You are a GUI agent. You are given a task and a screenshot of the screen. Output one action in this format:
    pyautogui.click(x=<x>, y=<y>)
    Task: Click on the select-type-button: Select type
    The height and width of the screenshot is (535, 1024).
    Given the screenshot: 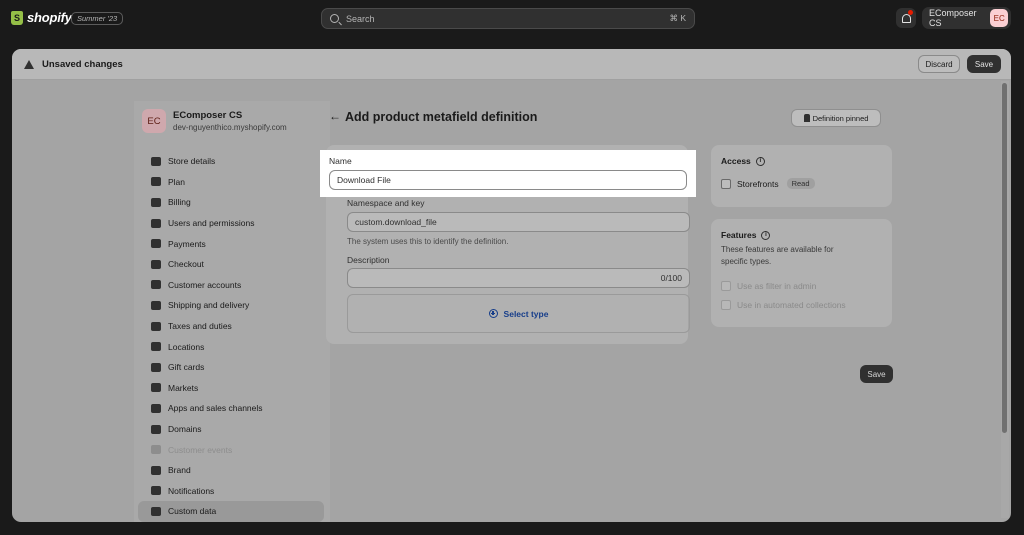 What is the action you would take?
    pyautogui.click(x=518, y=313)
    